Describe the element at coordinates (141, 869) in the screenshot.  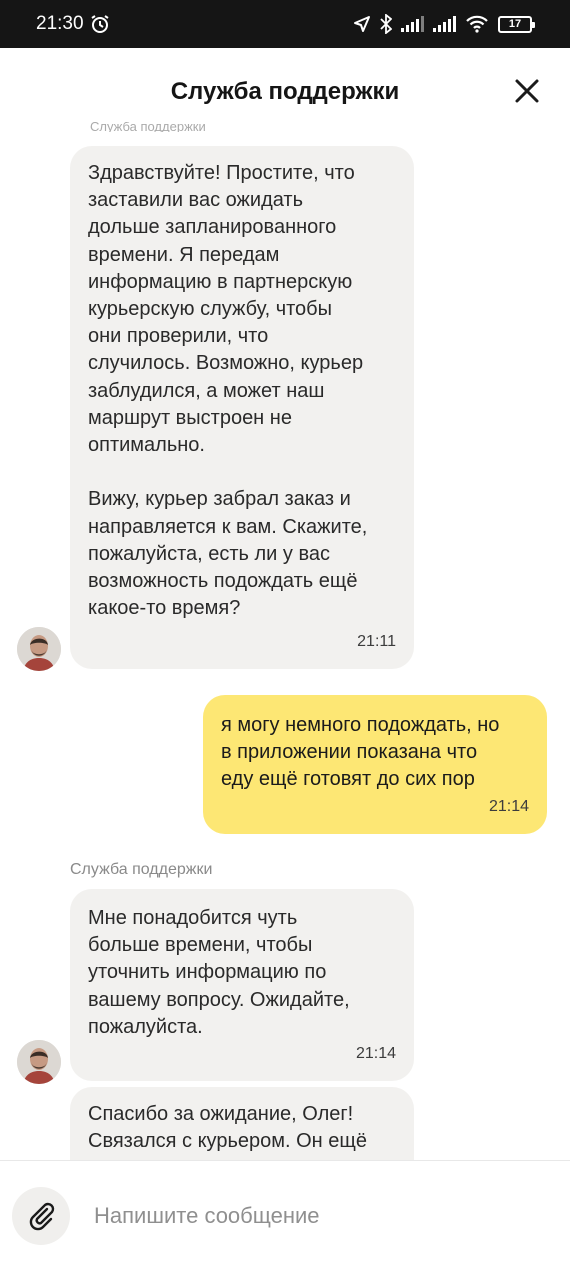
I see `sender-label: Служба поддержки` at that location.